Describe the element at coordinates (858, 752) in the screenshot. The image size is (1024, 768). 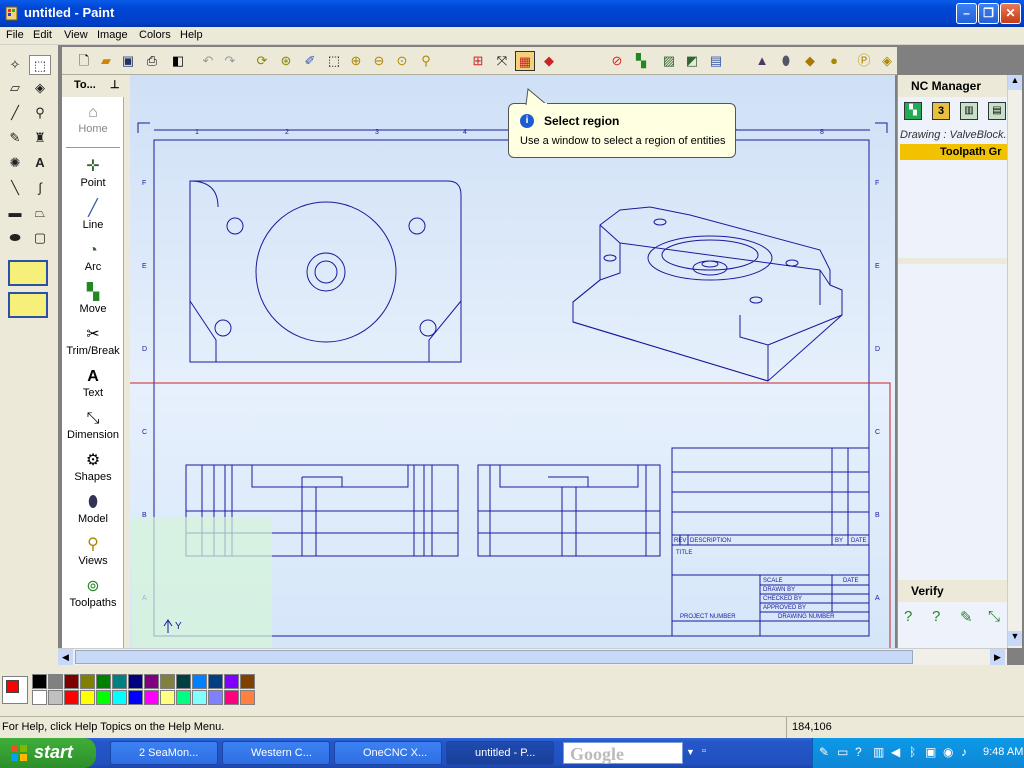
I see `tray-help-icon: ?` at that location.